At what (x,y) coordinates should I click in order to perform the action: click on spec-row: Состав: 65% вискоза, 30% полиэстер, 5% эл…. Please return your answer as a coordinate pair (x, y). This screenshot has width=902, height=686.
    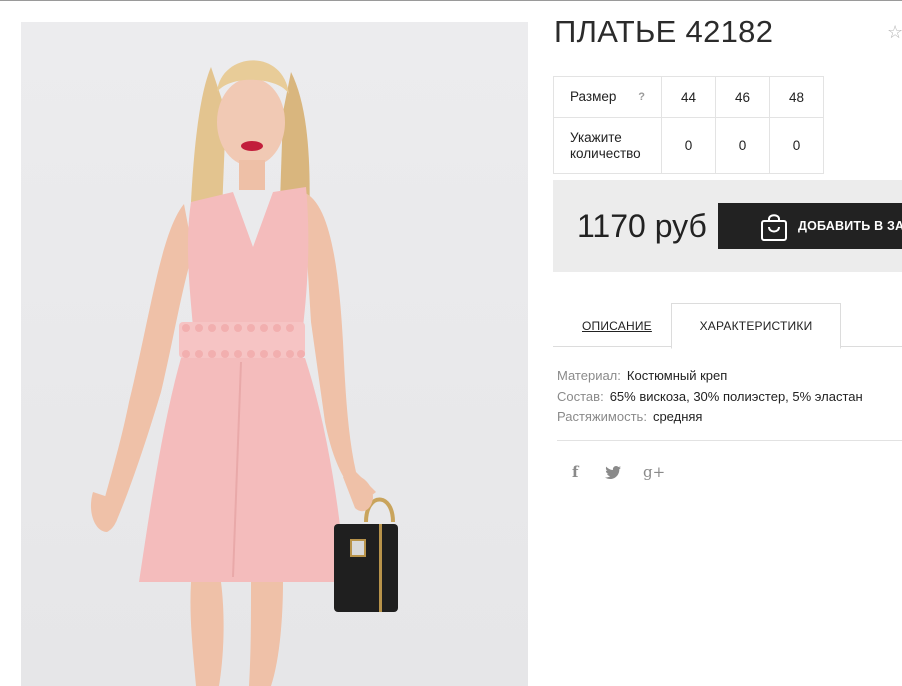
    Looking at the image, I should click on (710, 397).